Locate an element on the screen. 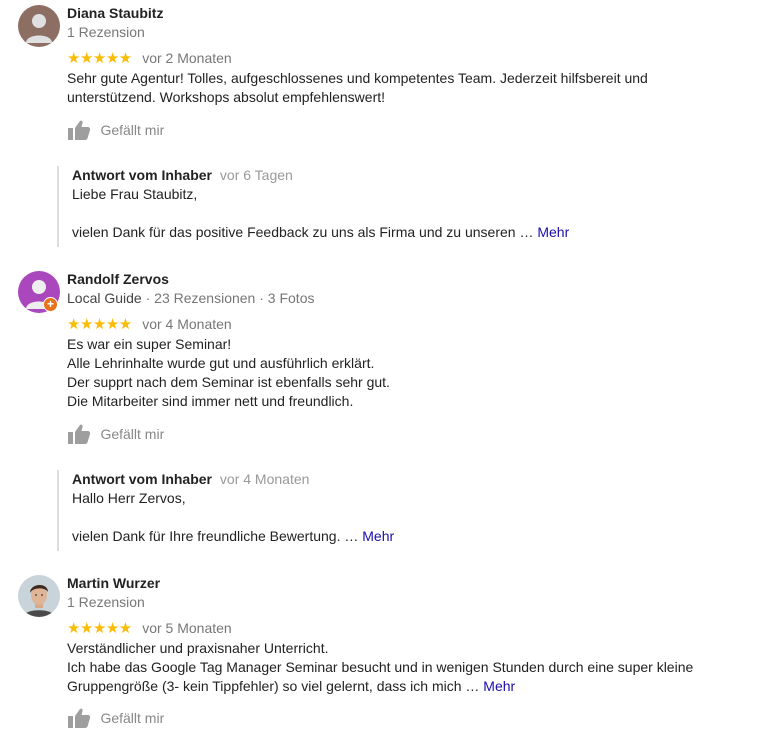 Image resolution: width=780 pixels, height=738 pixels. reply-date: vor 6 Tagen is located at coordinates (256, 175).